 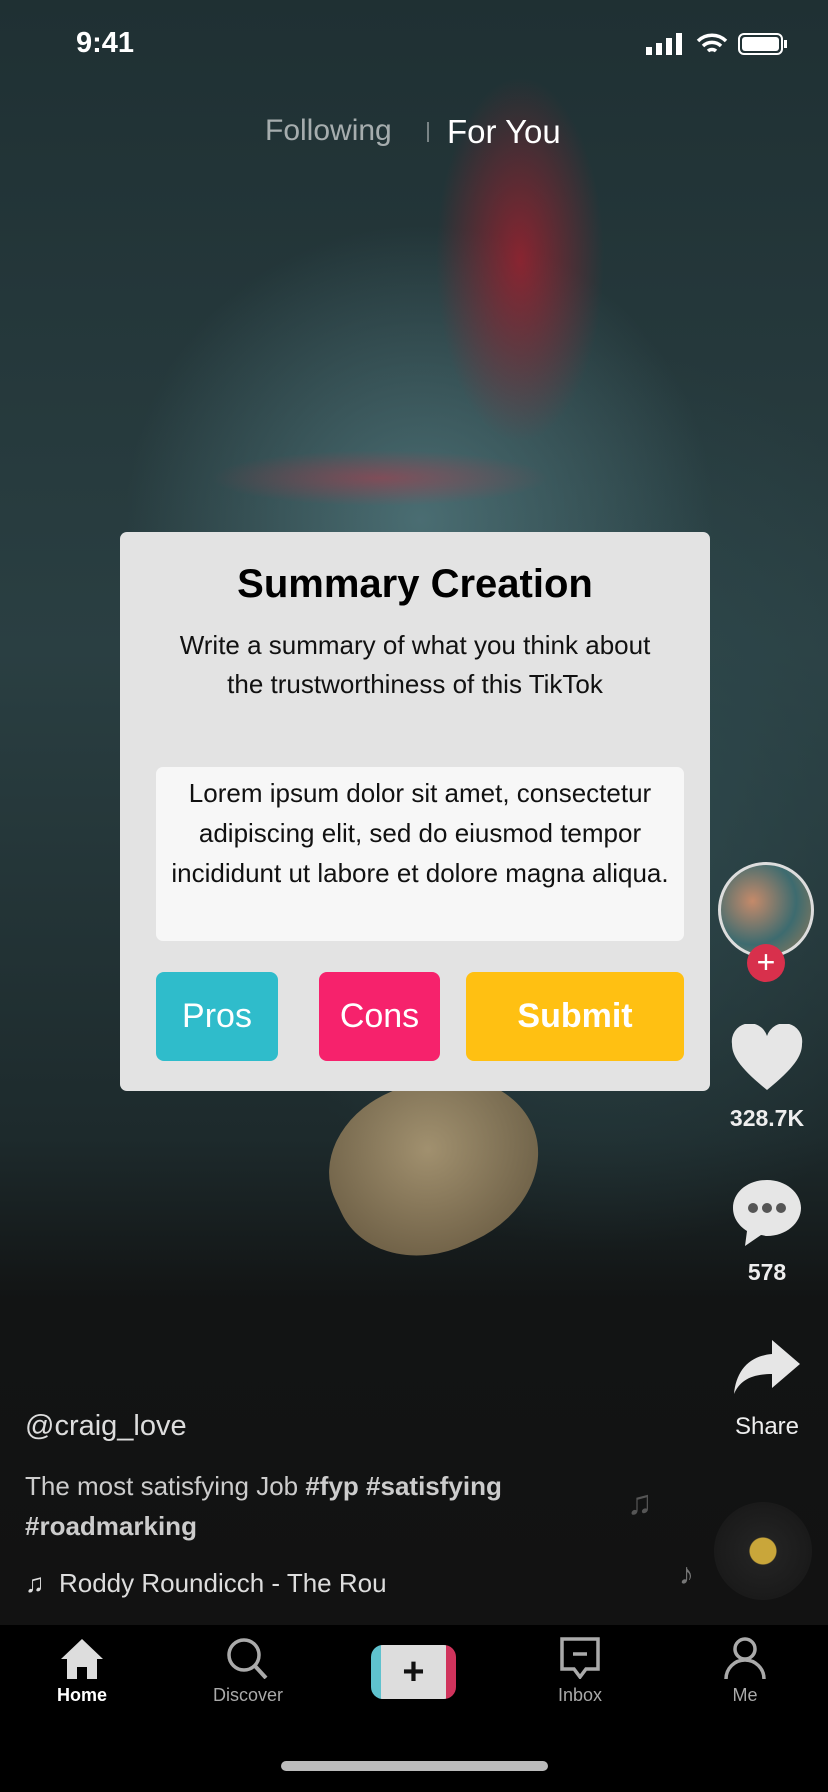 I want to click on comment-count: 578, so click(x=767, y=1272).